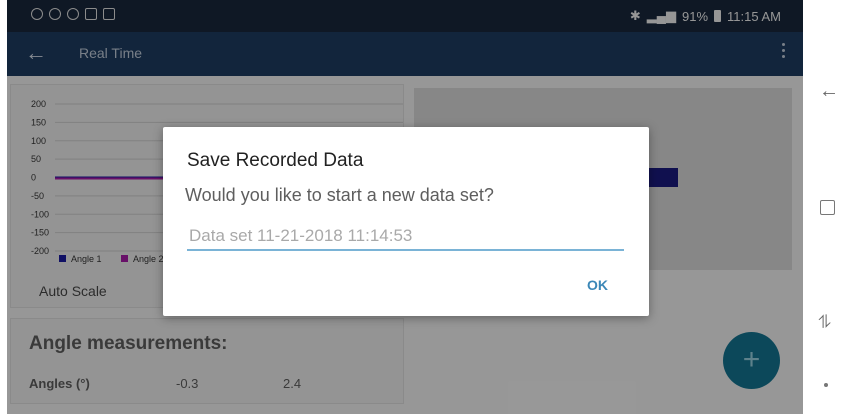 The height and width of the screenshot is (414, 844). Describe the element at coordinates (829, 91) in the screenshot. I see `nav-back-icon: ←` at that location.